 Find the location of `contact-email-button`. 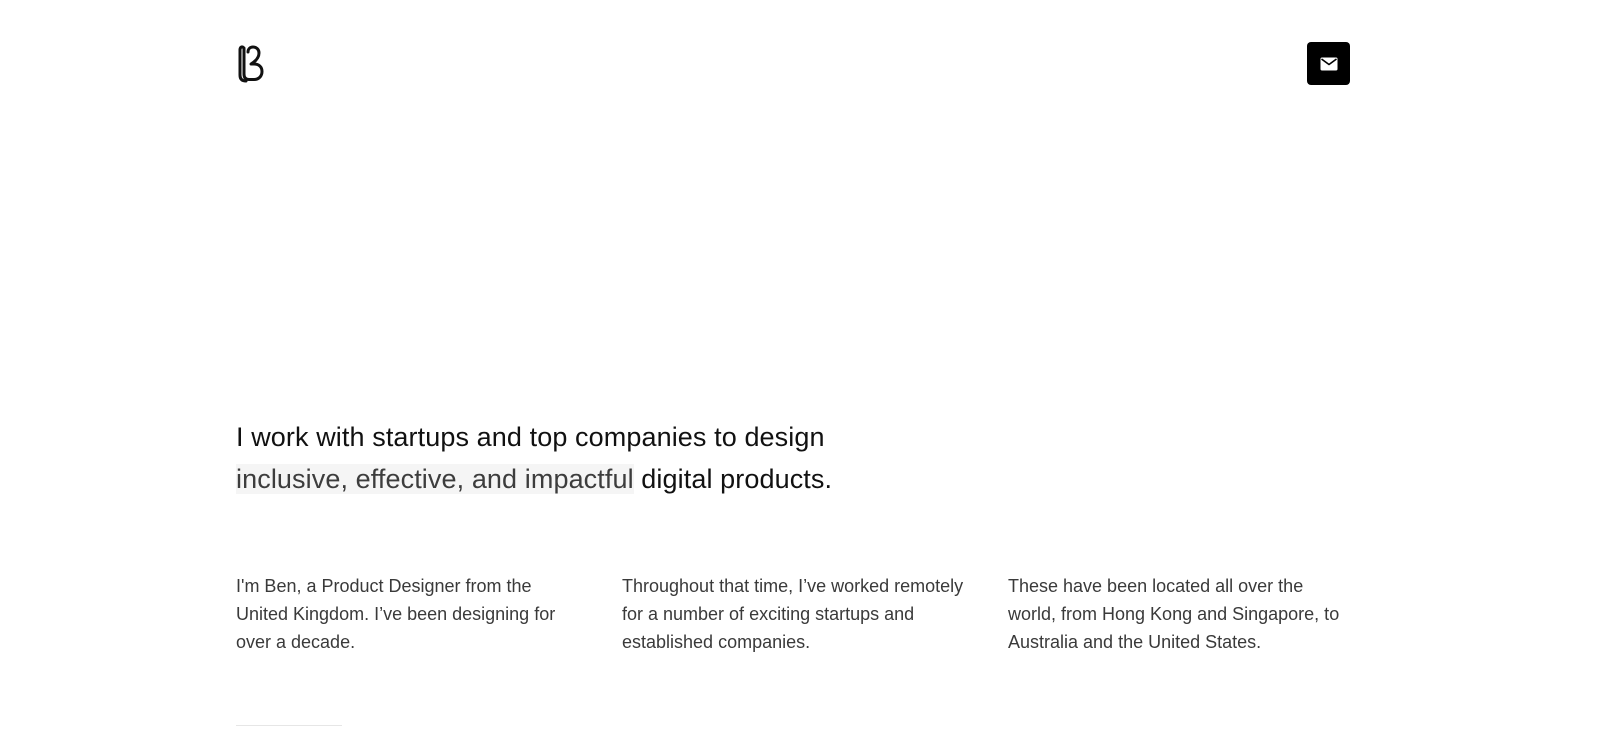

contact-email-button is located at coordinates (1328, 63).